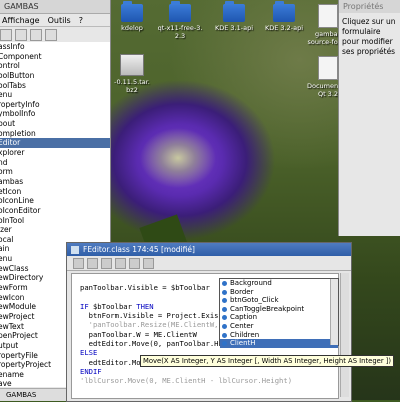 The width and height of the screenshot is (400, 402). Describe the element at coordinates (145, 288) in the screenshot. I see `code-token: panToolbar.Visible = $bToolbar` at that location.